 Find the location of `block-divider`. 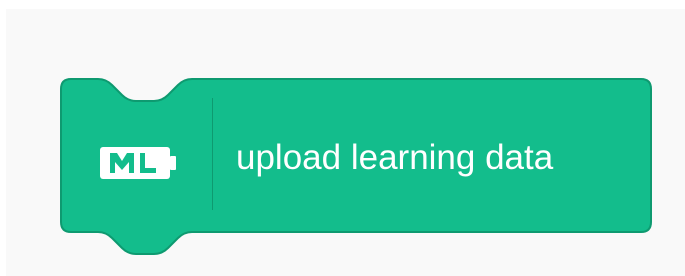

block-divider is located at coordinates (212, 154).